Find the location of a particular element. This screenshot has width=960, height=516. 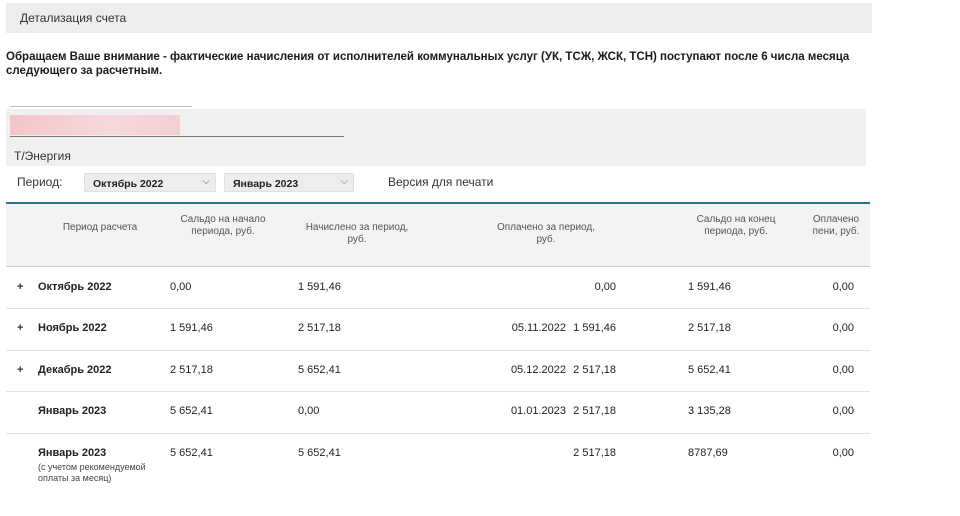

row-charged: 2 517,18 is located at coordinates (319, 328).